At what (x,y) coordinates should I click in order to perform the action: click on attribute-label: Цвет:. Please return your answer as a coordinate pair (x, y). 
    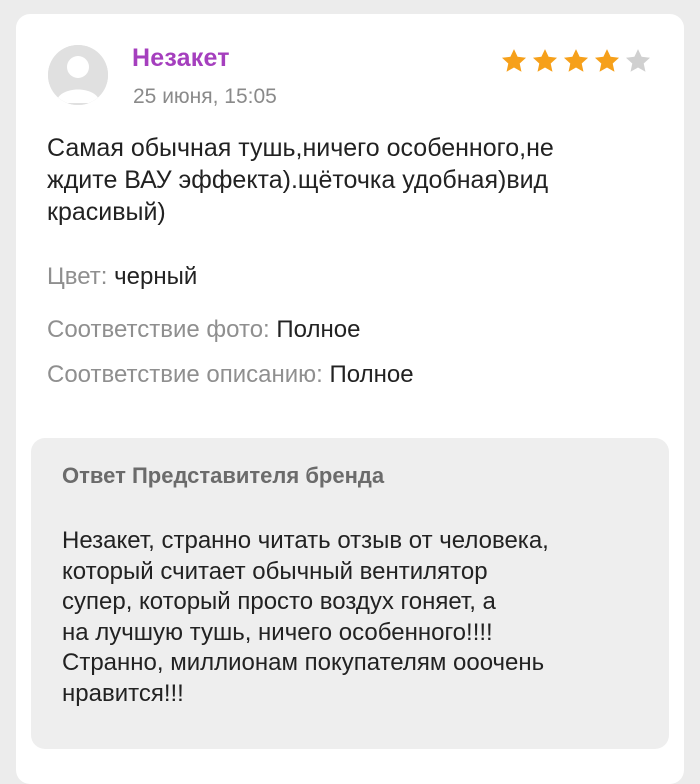
    Looking at the image, I should click on (77, 276).